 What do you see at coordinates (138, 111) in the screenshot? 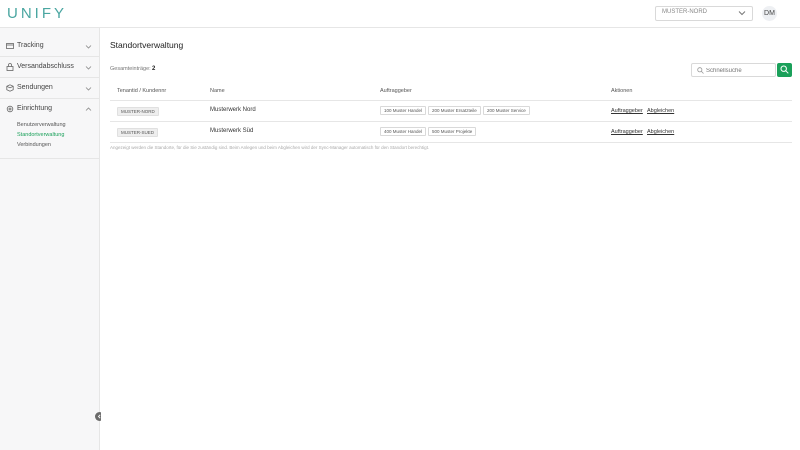
I see `tenant-badge: MUSTER-NORD` at bounding box center [138, 111].